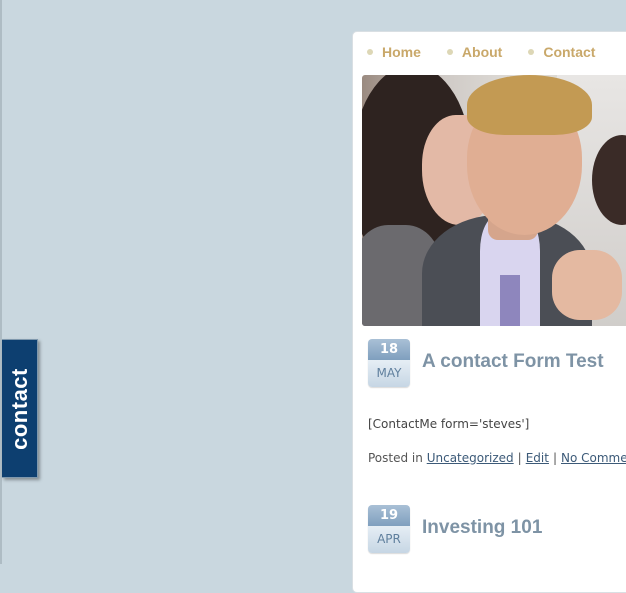 This screenshot has height=593, width=626. Describe the element at coordinates (593, 458) in the screenshot. I see `comments-link: No Comments` at that location.